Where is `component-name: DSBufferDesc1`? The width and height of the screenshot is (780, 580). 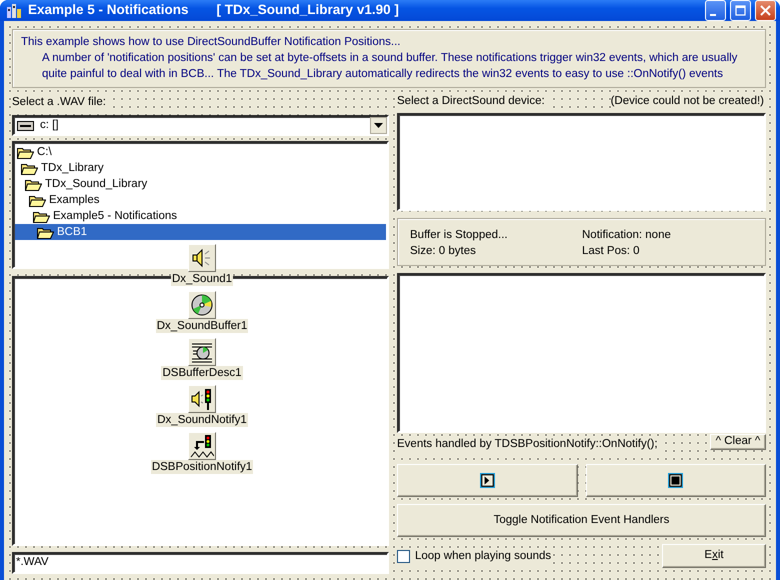
component-name: DSBufferDesc1 is located at coordinates (202, 373).